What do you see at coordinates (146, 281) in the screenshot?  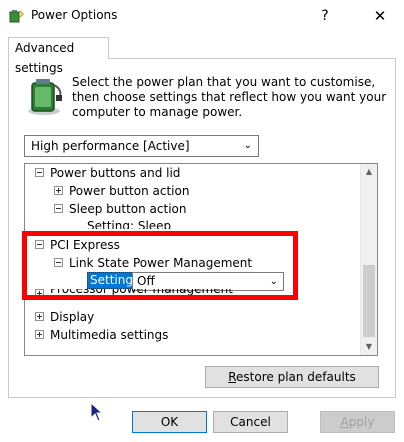 I see `setting-value: Off` at bounding box center [146, 281].